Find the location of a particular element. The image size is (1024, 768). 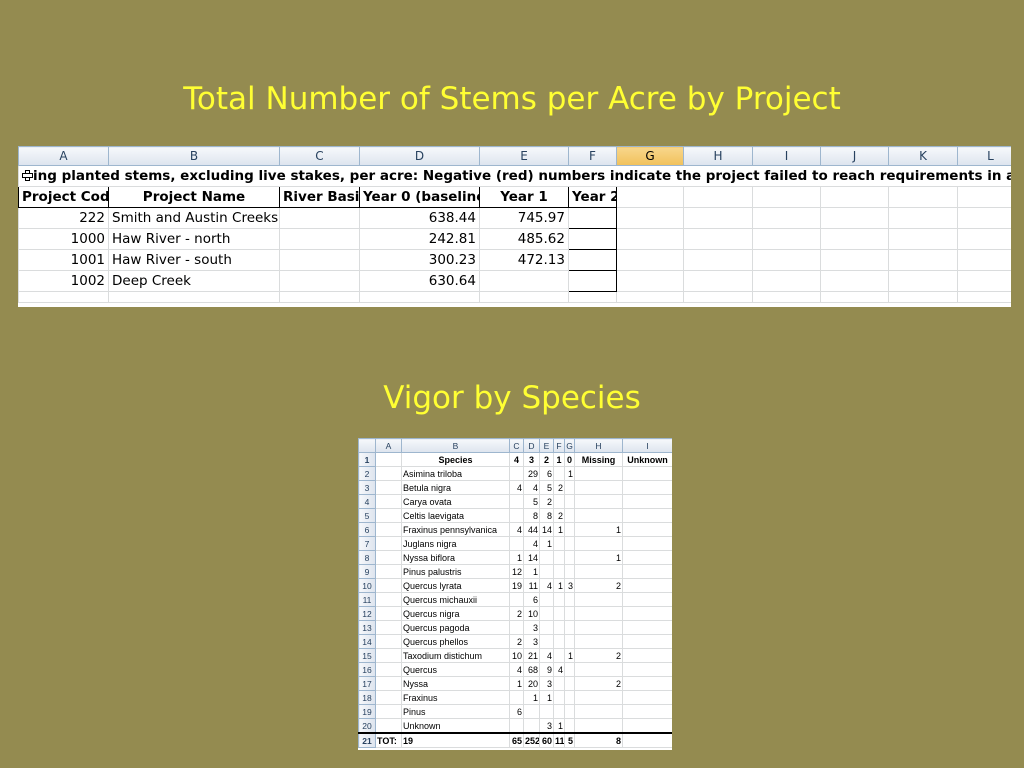

column-header-i: I is located at coordinates (786, 156).